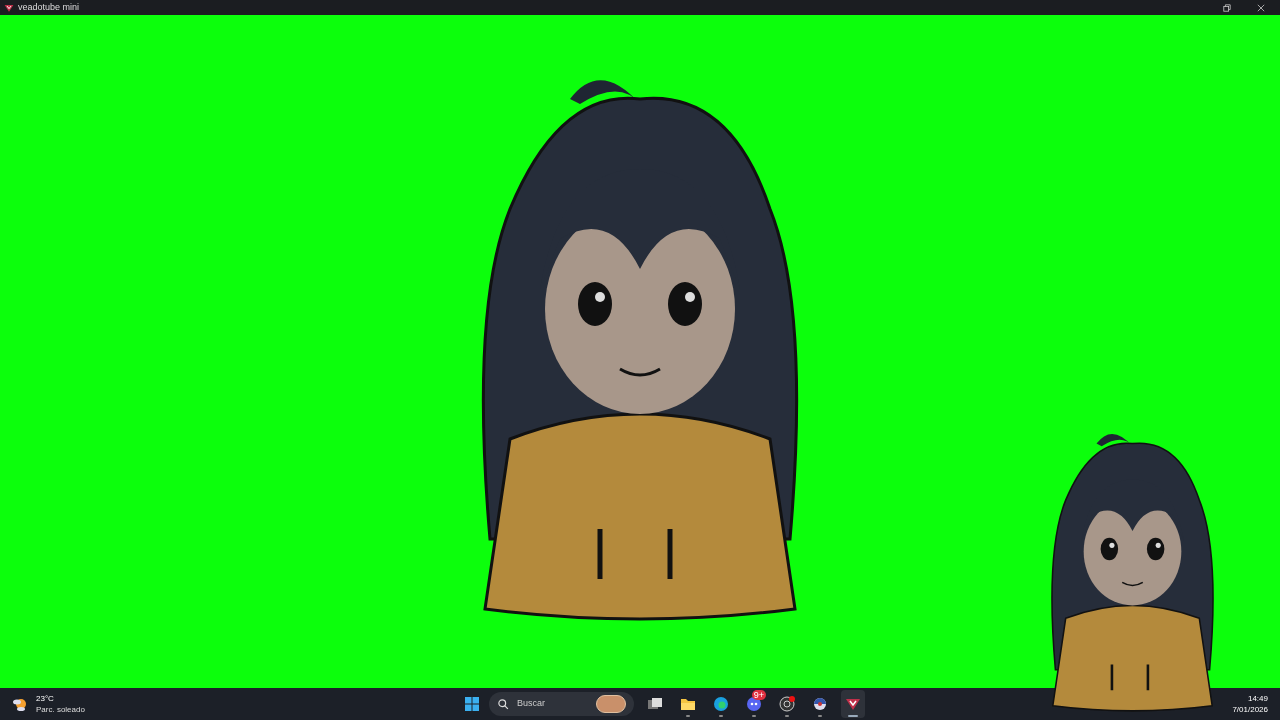 This screenshot has height=720, width=1280. I want to click on windows-icon, so click(655, 704).